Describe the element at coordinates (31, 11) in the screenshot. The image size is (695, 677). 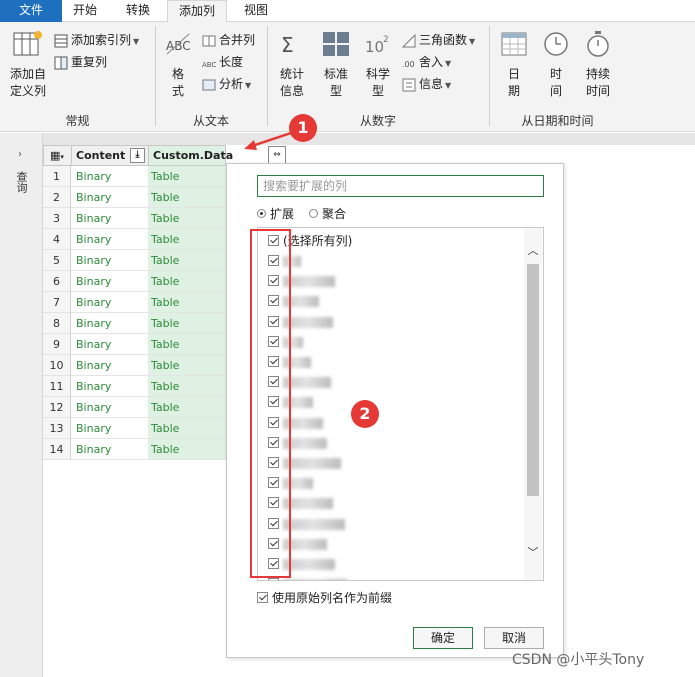
I see `tab-file: 文件` at that location.